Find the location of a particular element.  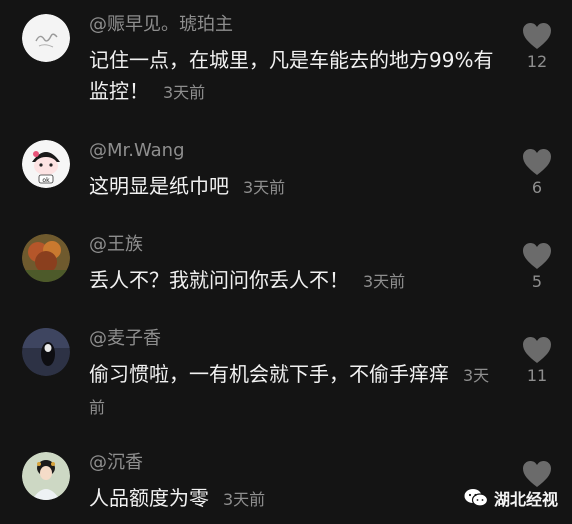

comment-text: 丢人不？我就问问你丢人不！ is located at coordinates (219, 280).